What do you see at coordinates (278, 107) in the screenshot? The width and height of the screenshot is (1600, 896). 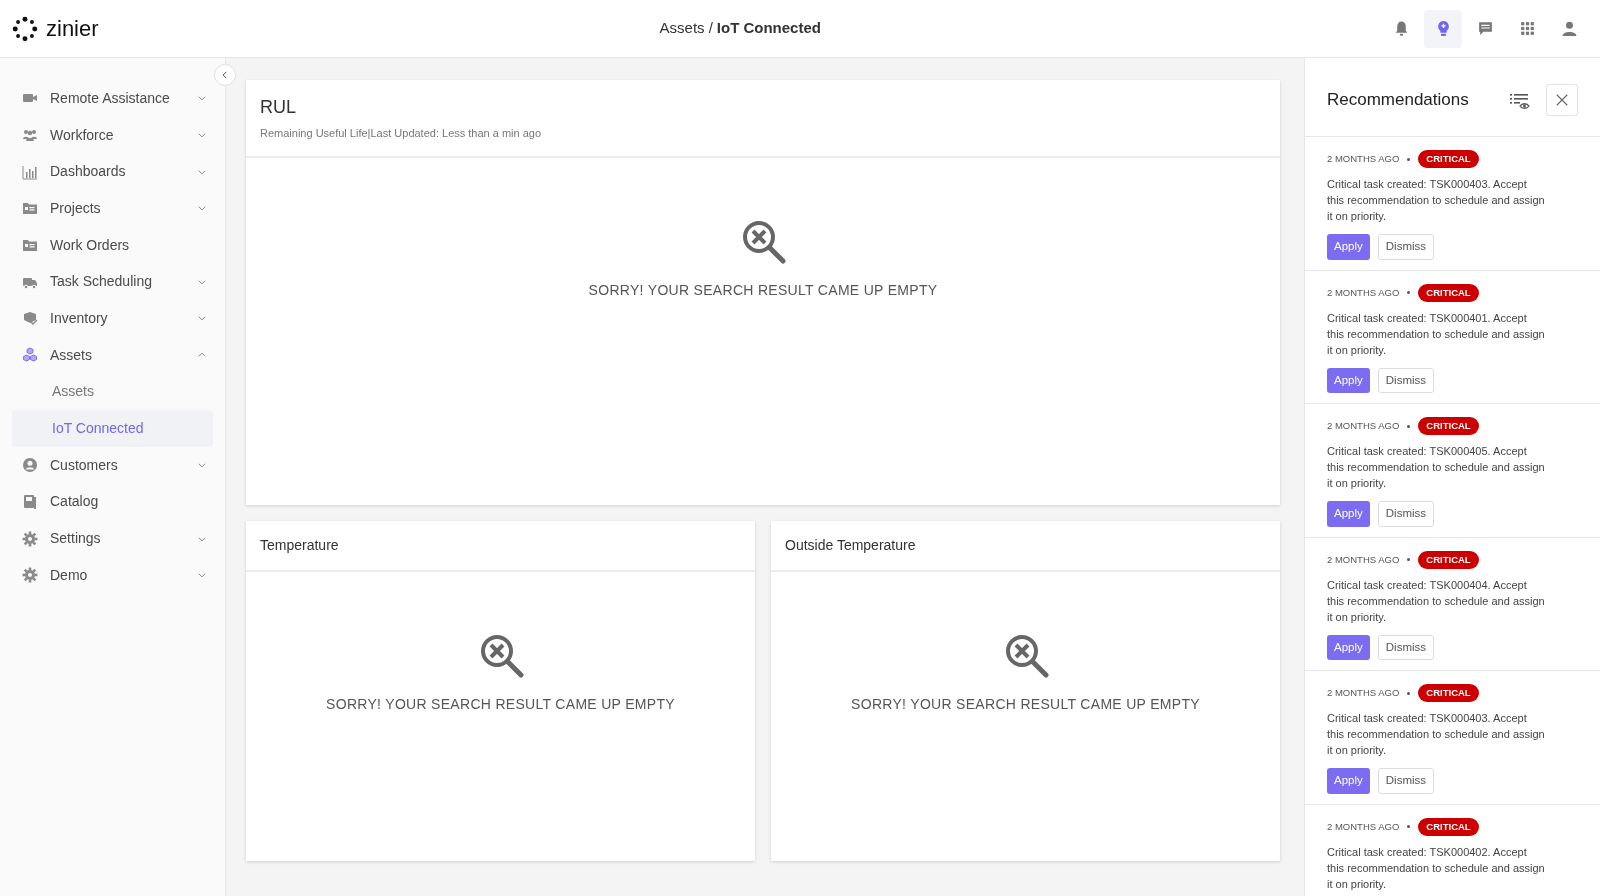 I see `card-title: RUL` at bounding box center [278, 107].